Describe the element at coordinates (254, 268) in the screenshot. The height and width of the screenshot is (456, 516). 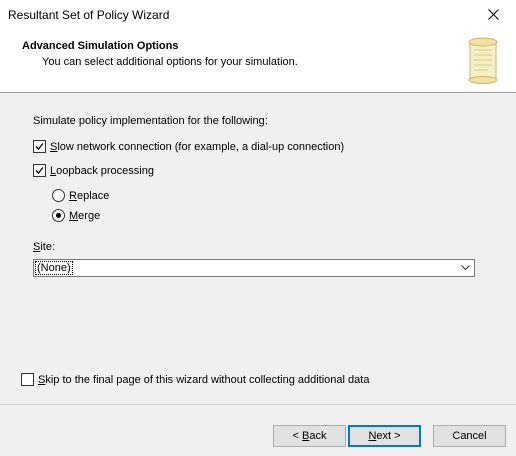
I see `site-select: (None)` at that location.